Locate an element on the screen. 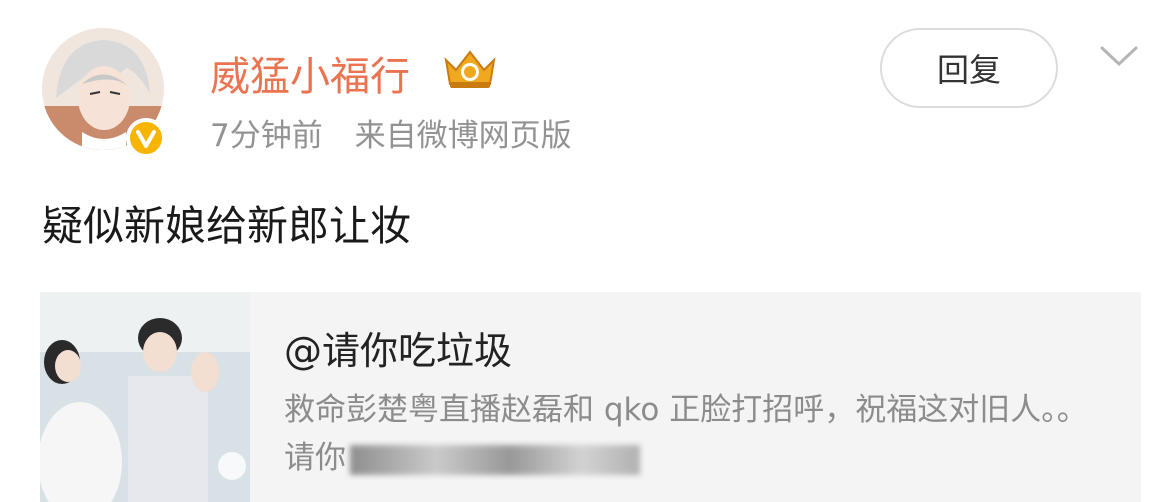 This screenshot has width=1163, height=502. card-thumbnail is located at coordinates (145, 397).